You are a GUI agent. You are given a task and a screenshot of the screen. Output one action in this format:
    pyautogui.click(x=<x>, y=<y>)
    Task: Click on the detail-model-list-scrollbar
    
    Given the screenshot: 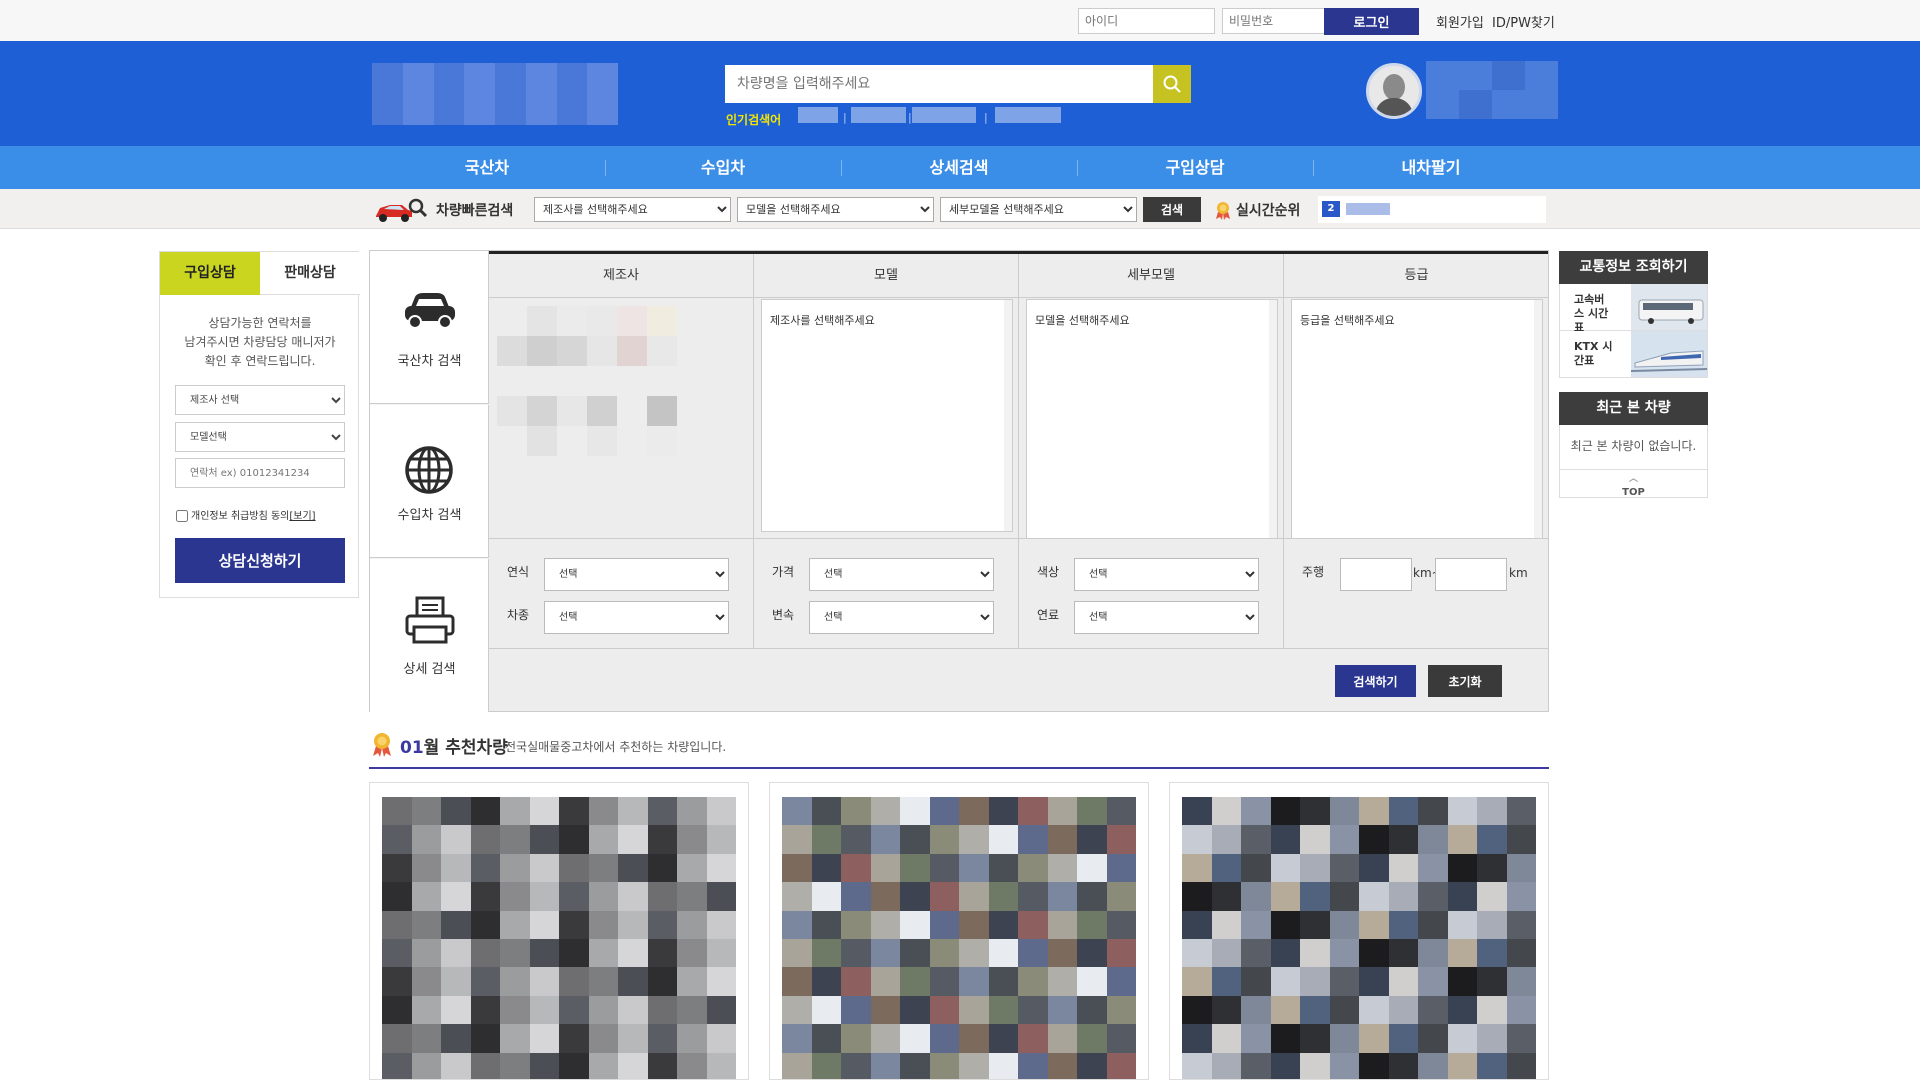 What is the action you would take?
    pyautogui.click(x=1273, y=419)
    